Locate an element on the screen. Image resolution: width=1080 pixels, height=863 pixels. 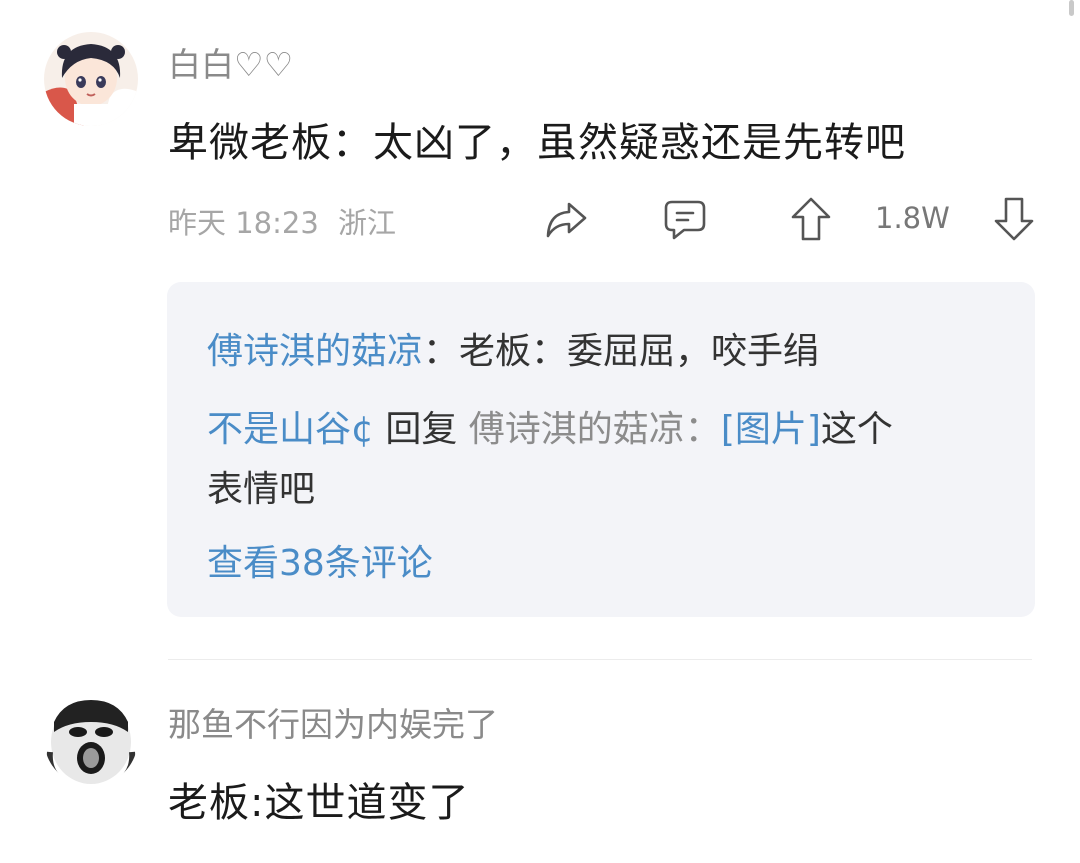
comment-icon is located at coordinates (685, 222).